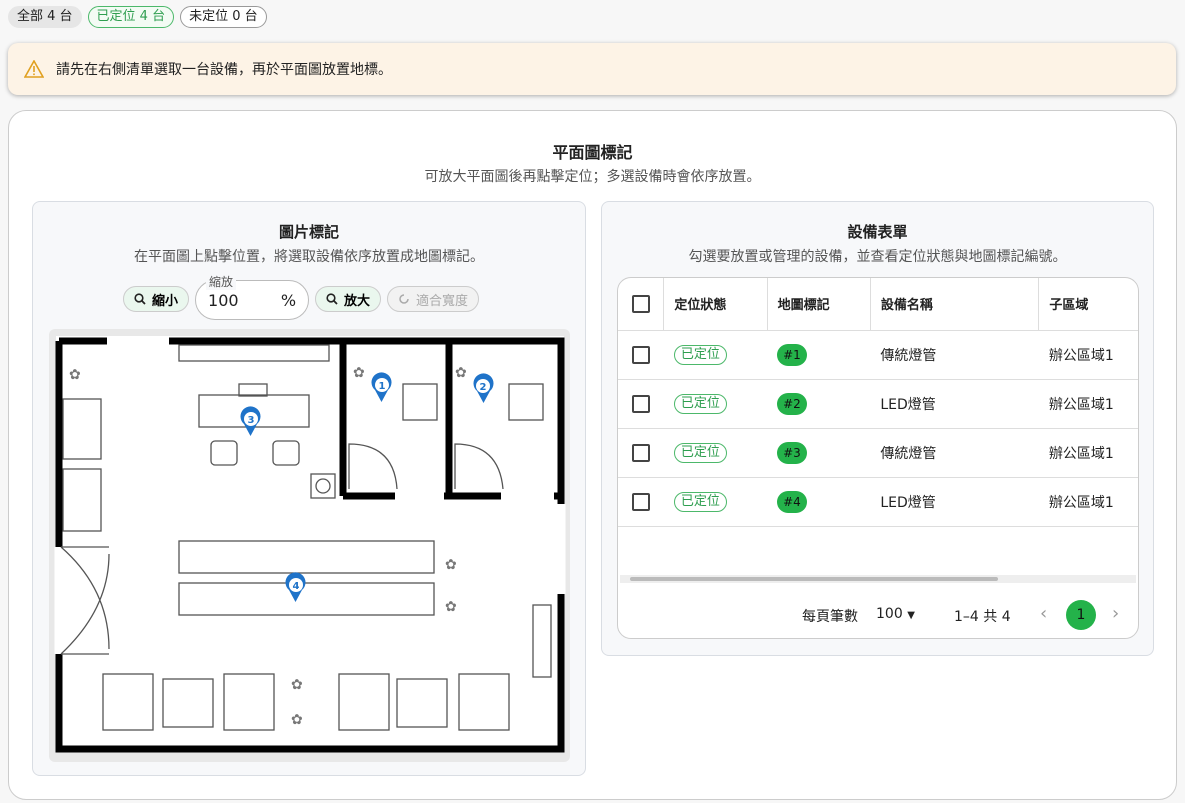  Describe the element at coordinates (1115, 613) in the screenshot. I see `chevron-right-icon: ›` at that location.